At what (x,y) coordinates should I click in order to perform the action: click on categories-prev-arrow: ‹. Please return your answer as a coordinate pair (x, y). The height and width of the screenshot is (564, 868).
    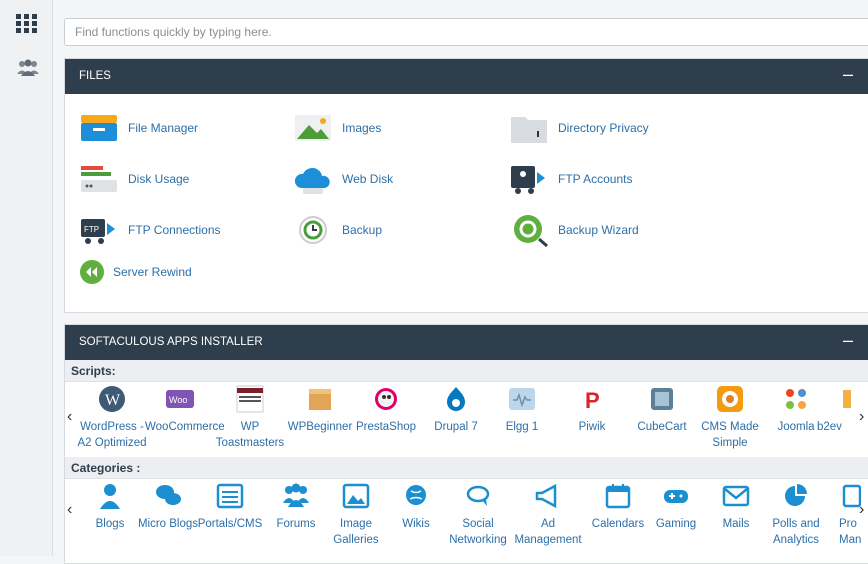
    Looking at the image, I should click on (69, 510).